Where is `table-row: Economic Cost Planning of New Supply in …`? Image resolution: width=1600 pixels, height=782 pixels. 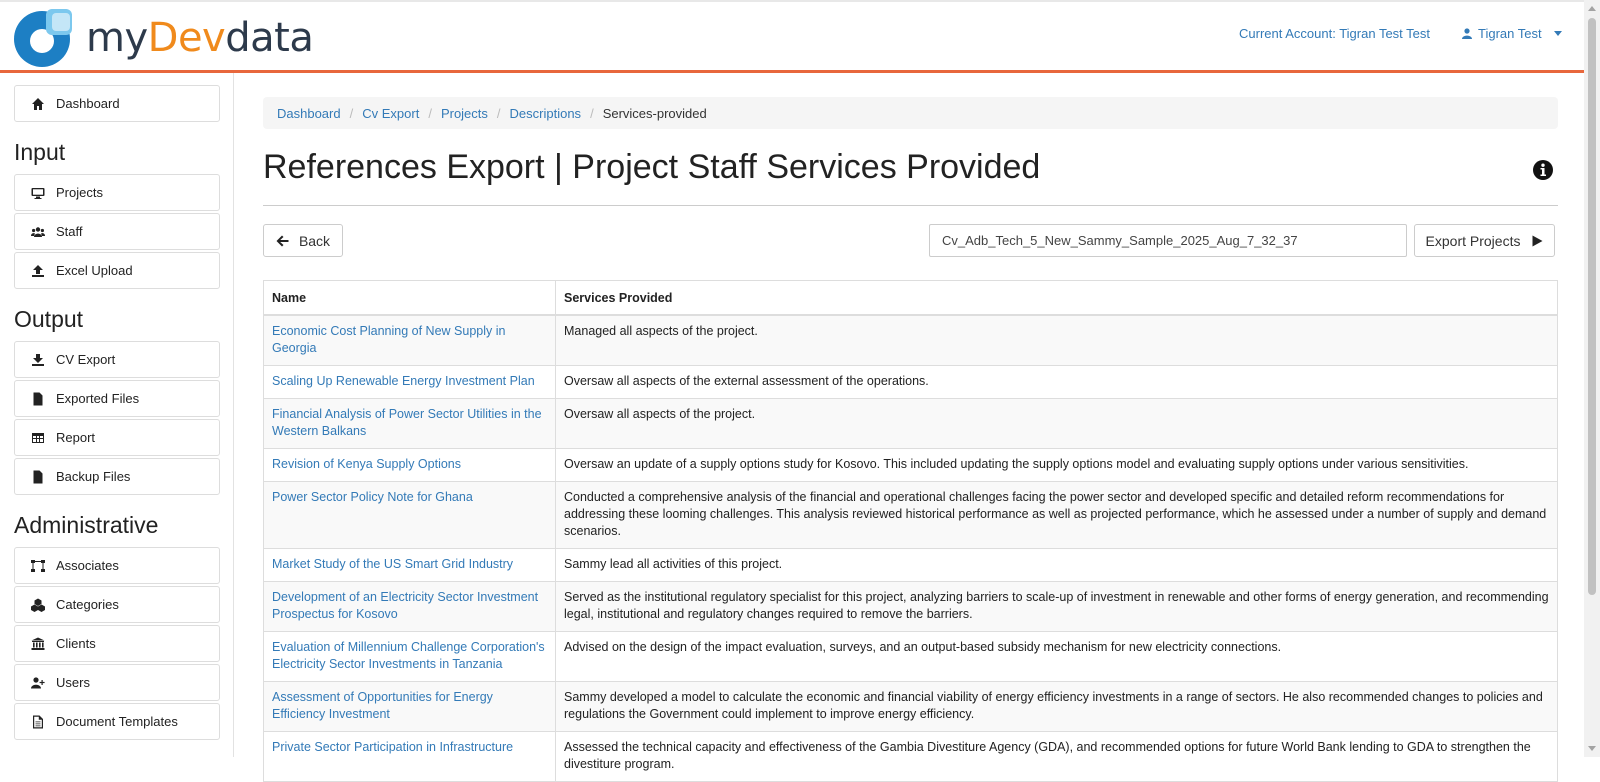
table-row: Economic Cost Planning of New Supply in … is located at coordinates (910, 340).